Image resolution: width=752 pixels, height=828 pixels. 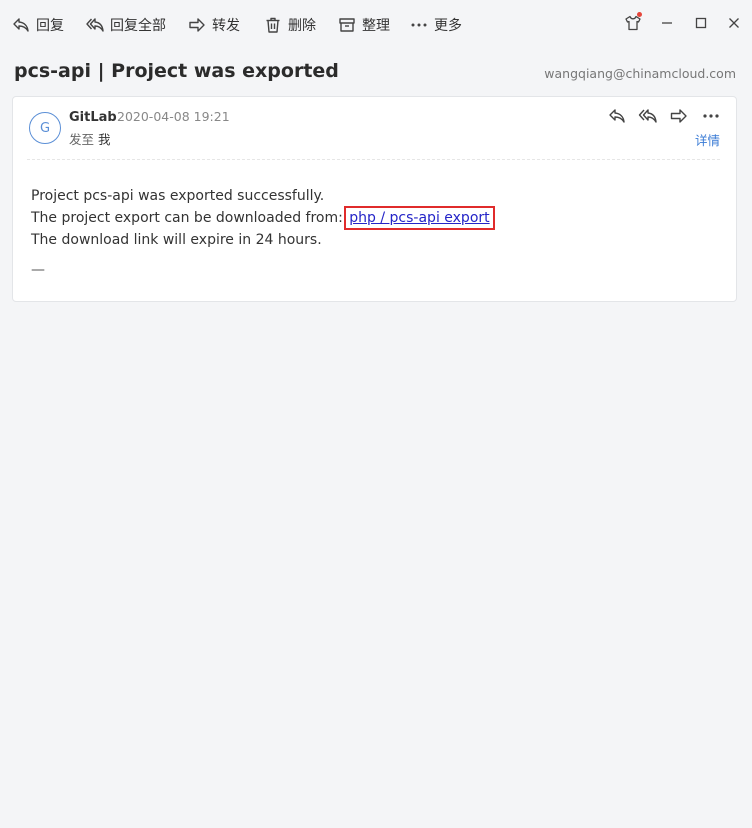 I want to click on skin-button, so click(x=633, y=22).